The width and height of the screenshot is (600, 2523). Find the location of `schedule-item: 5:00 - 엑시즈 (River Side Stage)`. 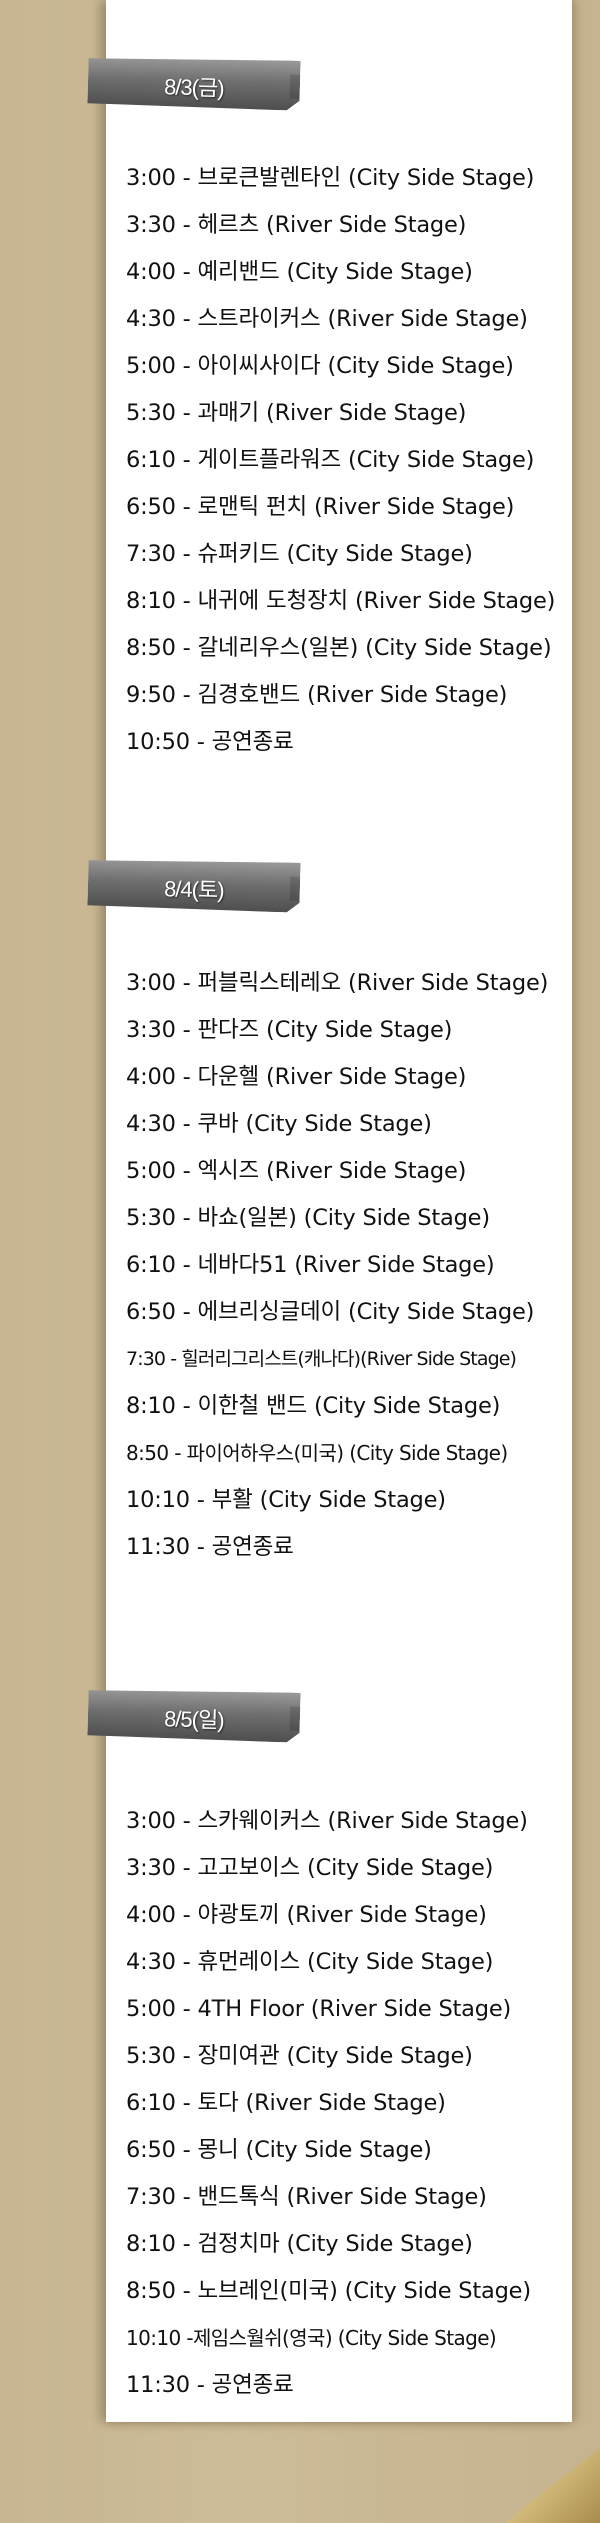

schedule-item: 5:00 - 엑시즈 (River Side Stage) is located at coordinates (296, 1171).